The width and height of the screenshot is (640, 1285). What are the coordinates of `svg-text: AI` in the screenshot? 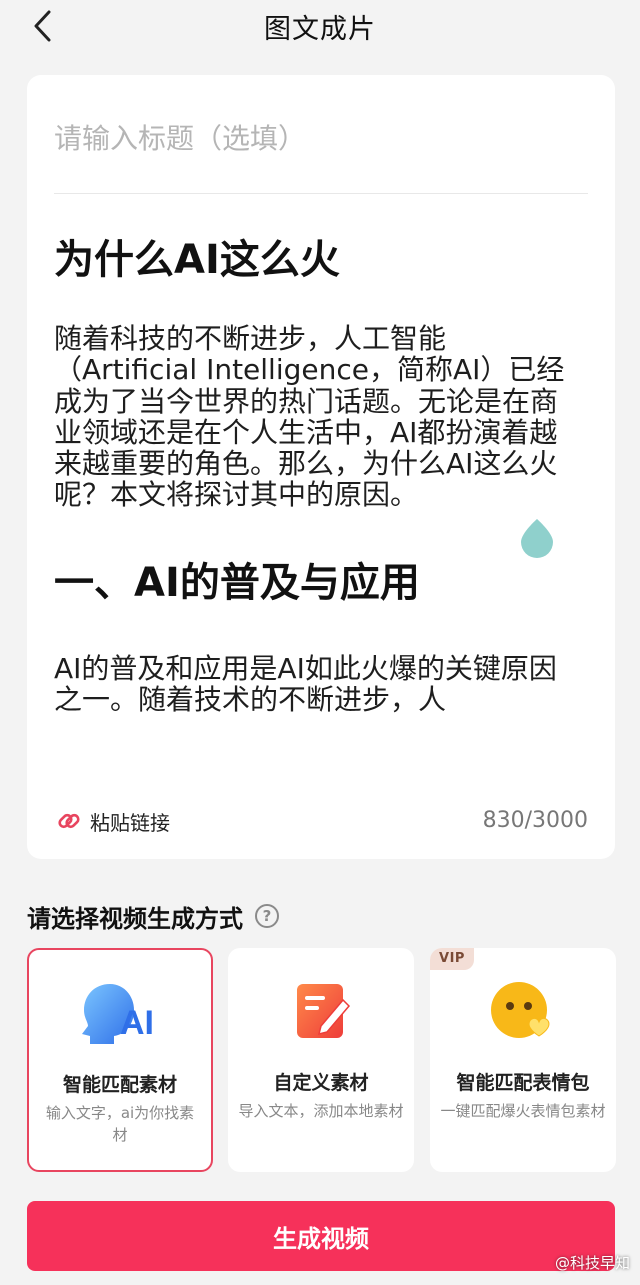 It's located at (137, 1023).